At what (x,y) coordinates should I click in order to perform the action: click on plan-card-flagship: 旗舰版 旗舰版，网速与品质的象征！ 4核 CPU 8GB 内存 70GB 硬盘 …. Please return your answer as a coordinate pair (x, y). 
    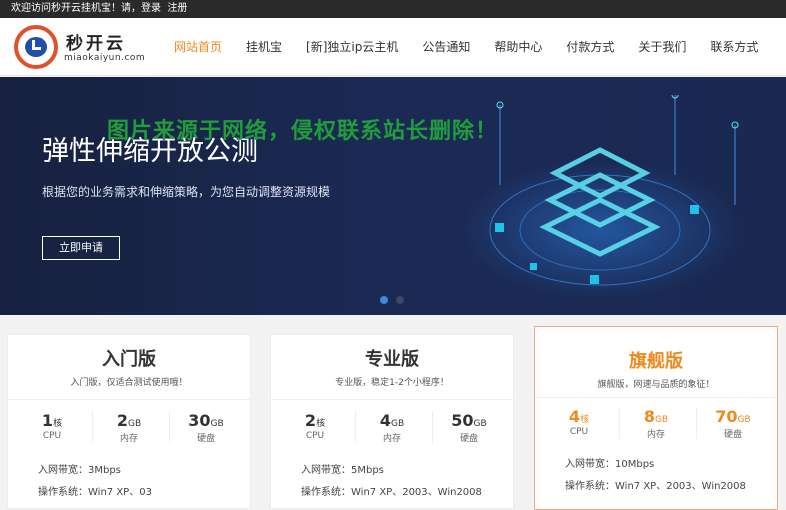
    Looking at the image, I should click on (656, 418).